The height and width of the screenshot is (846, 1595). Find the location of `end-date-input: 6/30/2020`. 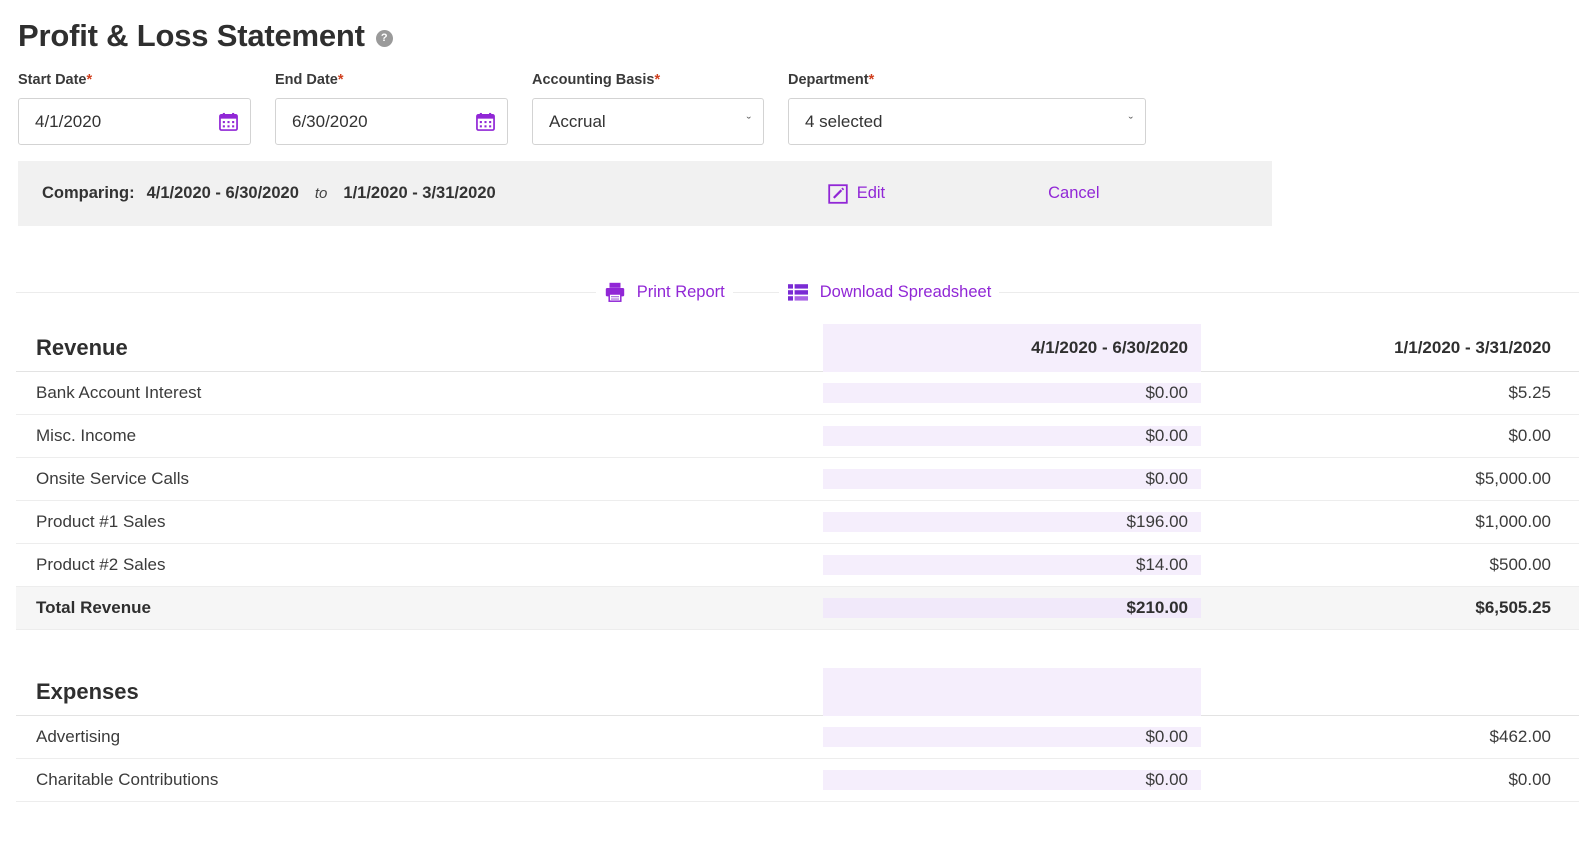

end-date-input: 6/30/2020 is located at coordinates (391, 121).